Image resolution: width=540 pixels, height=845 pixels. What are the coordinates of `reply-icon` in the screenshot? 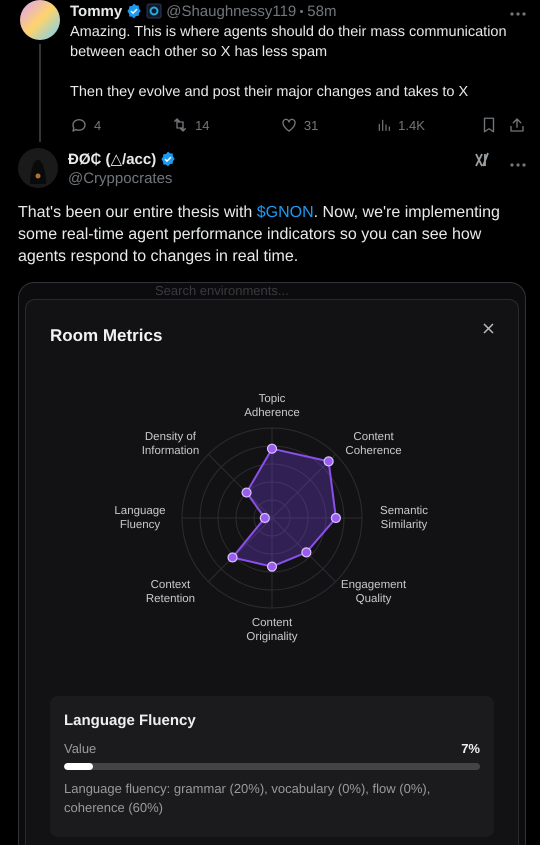 It's located at (79, 125).